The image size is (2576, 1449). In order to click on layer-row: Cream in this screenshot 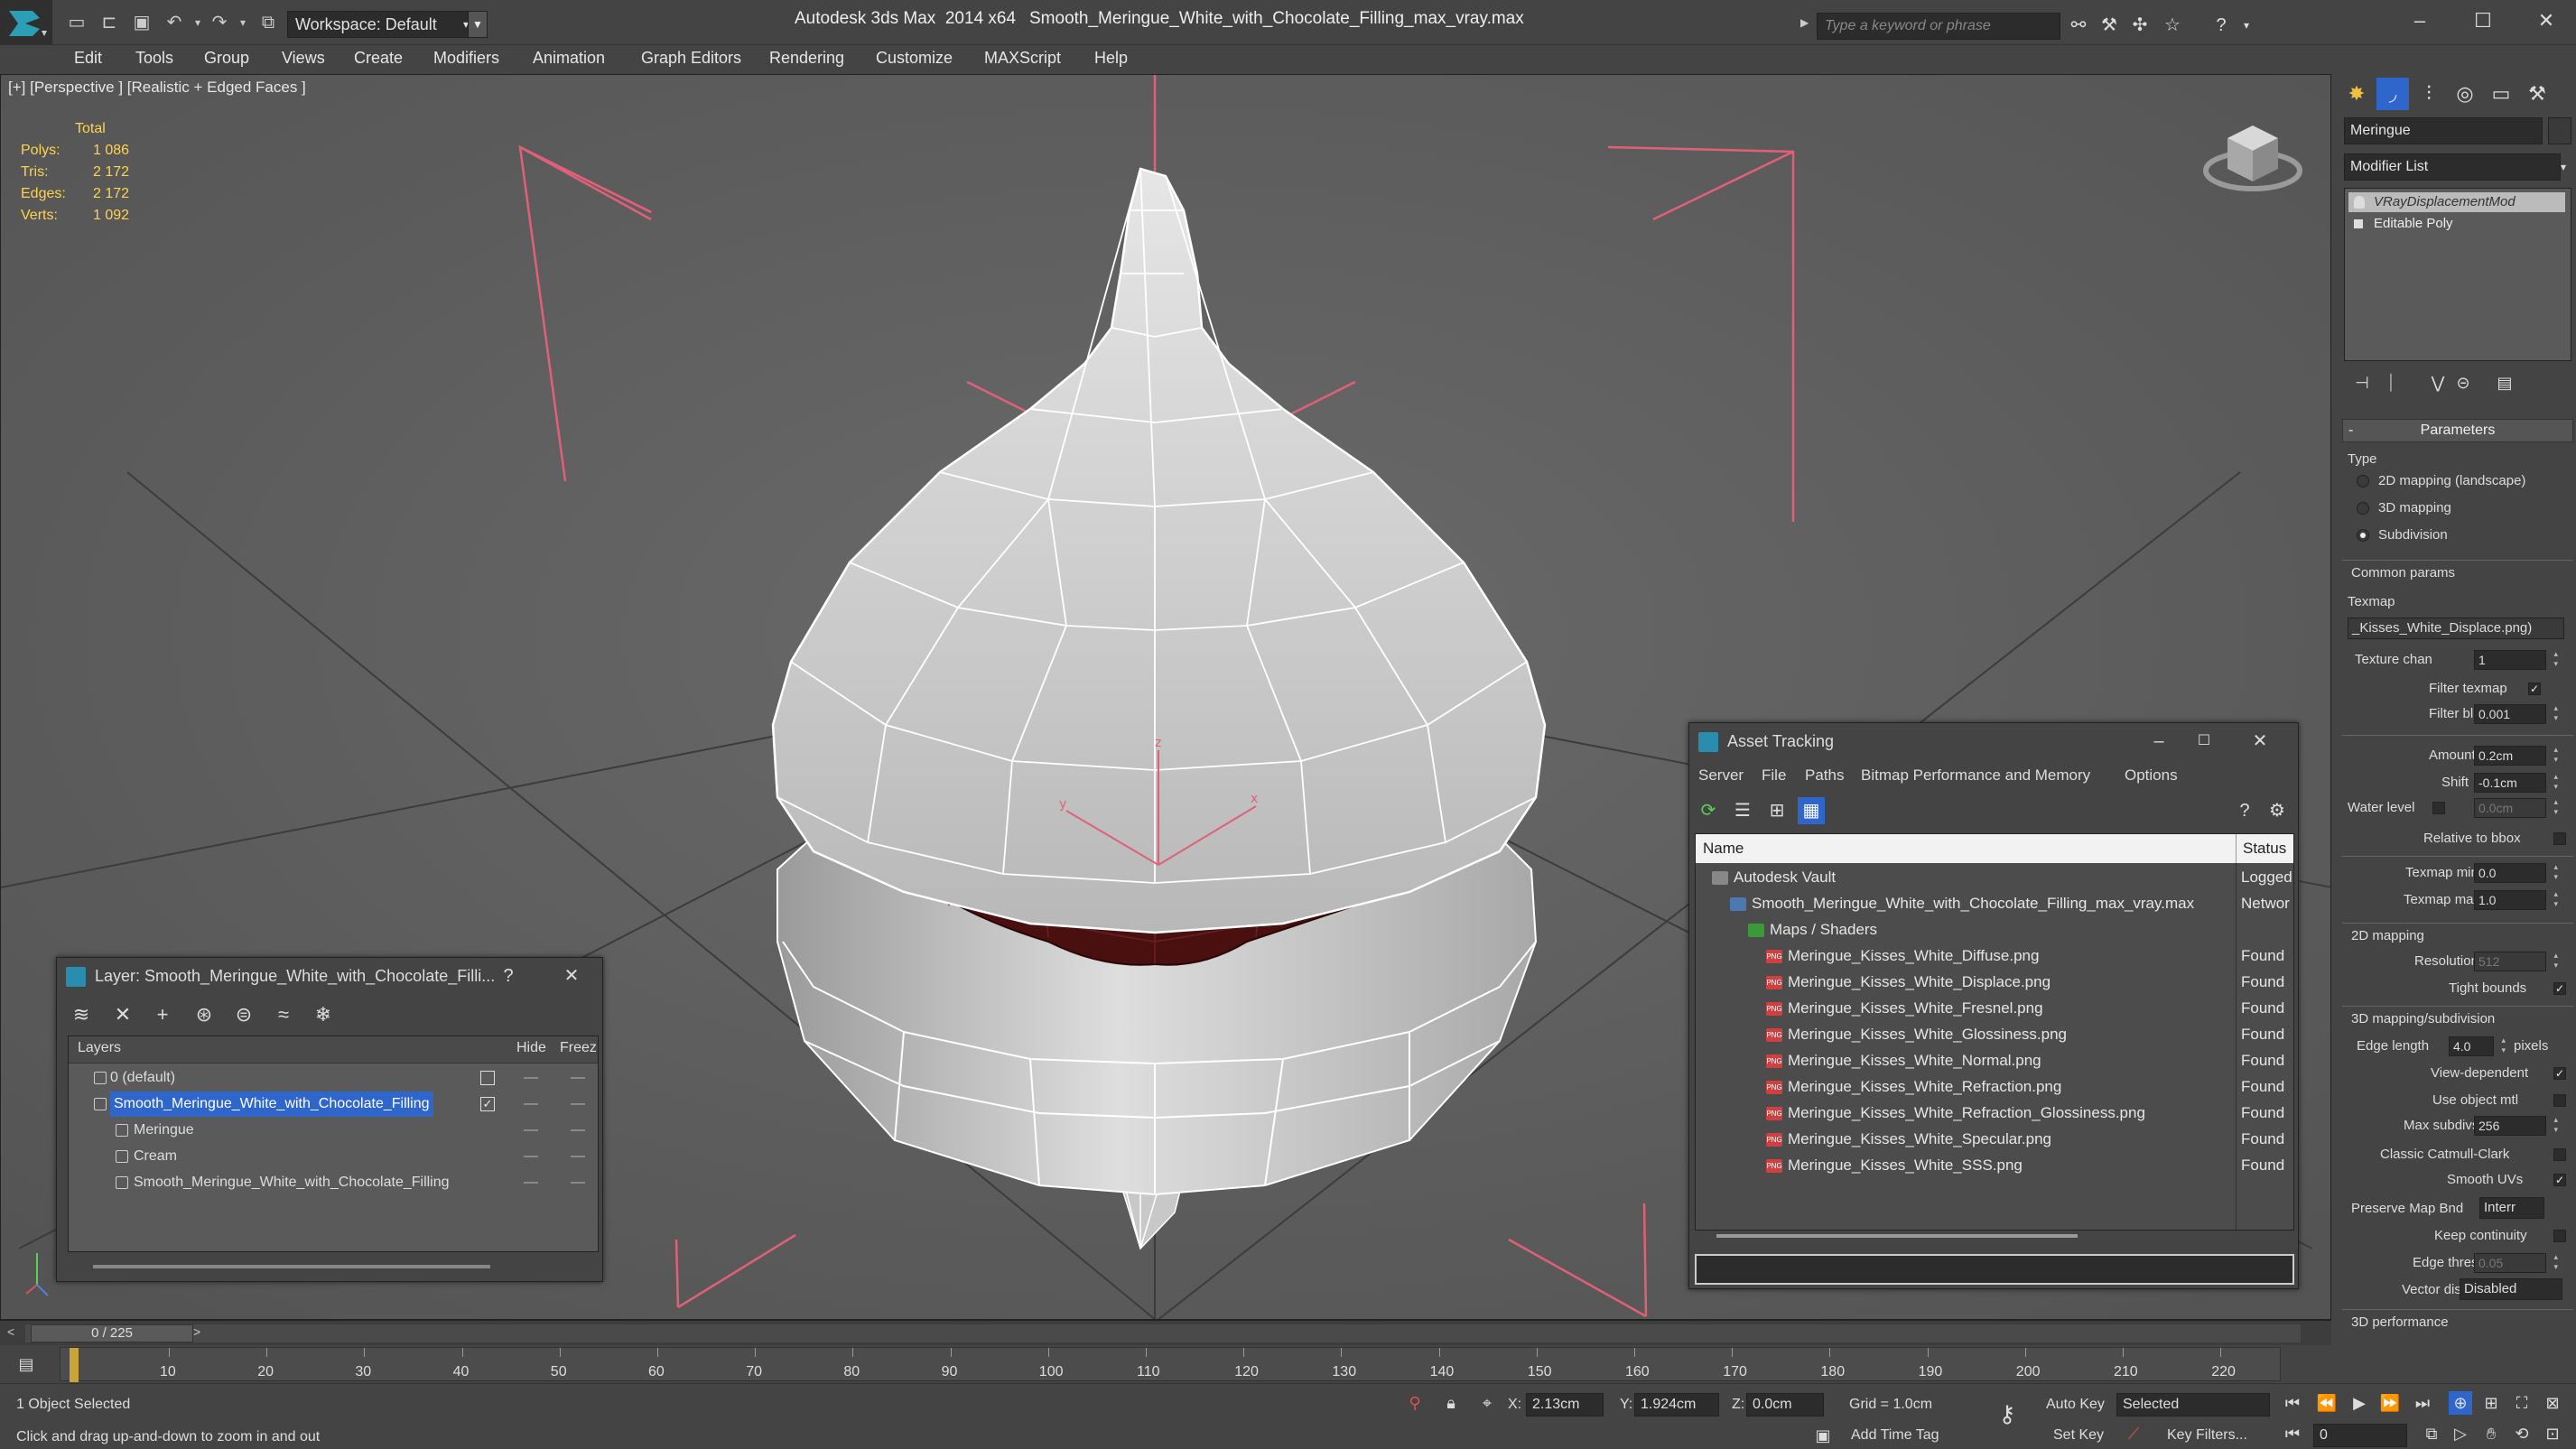, I will do `click(333, 1156)`.